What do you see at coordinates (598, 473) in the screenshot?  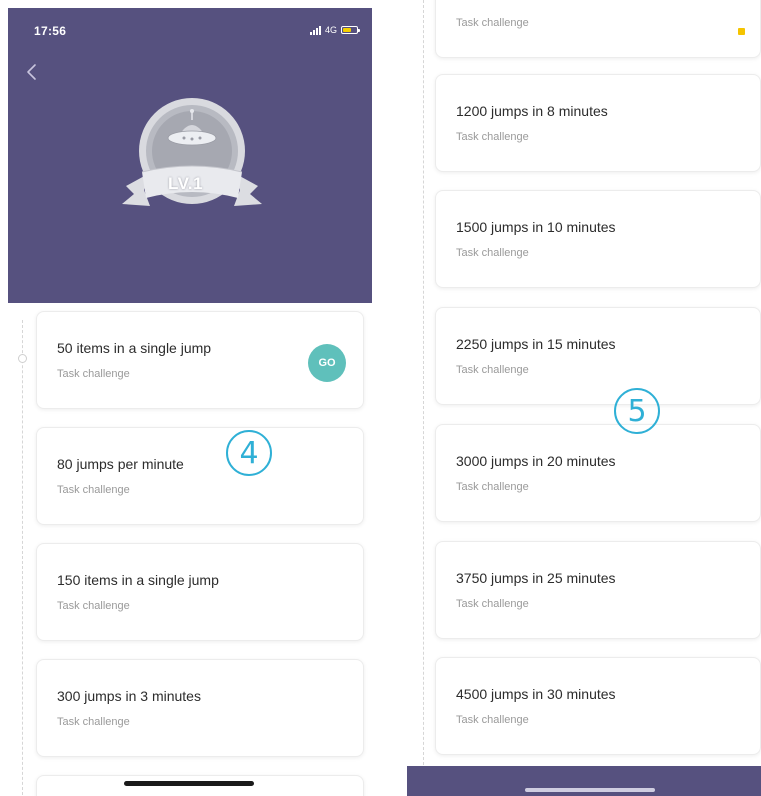 I see `task-card: 3000 jumps in 20 minutes Task challenge` at bounding box center [598, 473].